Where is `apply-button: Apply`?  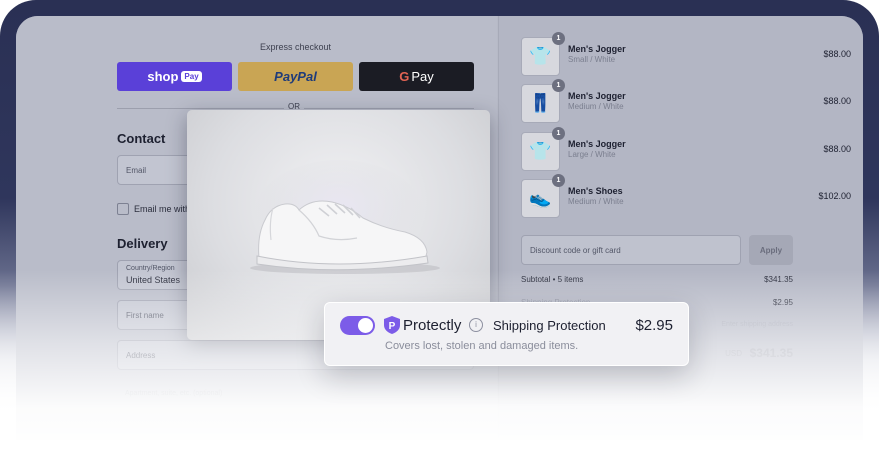 apply-button: Apply is located at coordinates (771, 250).